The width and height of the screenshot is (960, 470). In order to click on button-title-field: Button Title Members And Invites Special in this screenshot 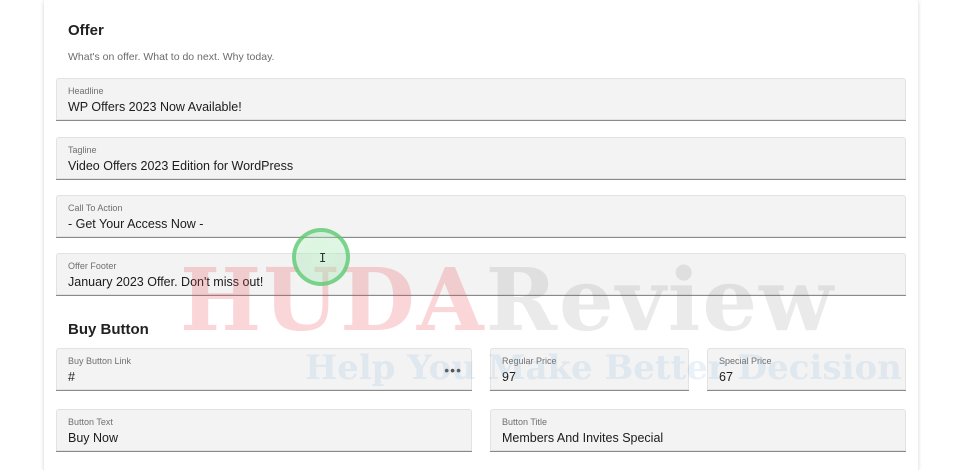, I will do `click(698, 430)`.